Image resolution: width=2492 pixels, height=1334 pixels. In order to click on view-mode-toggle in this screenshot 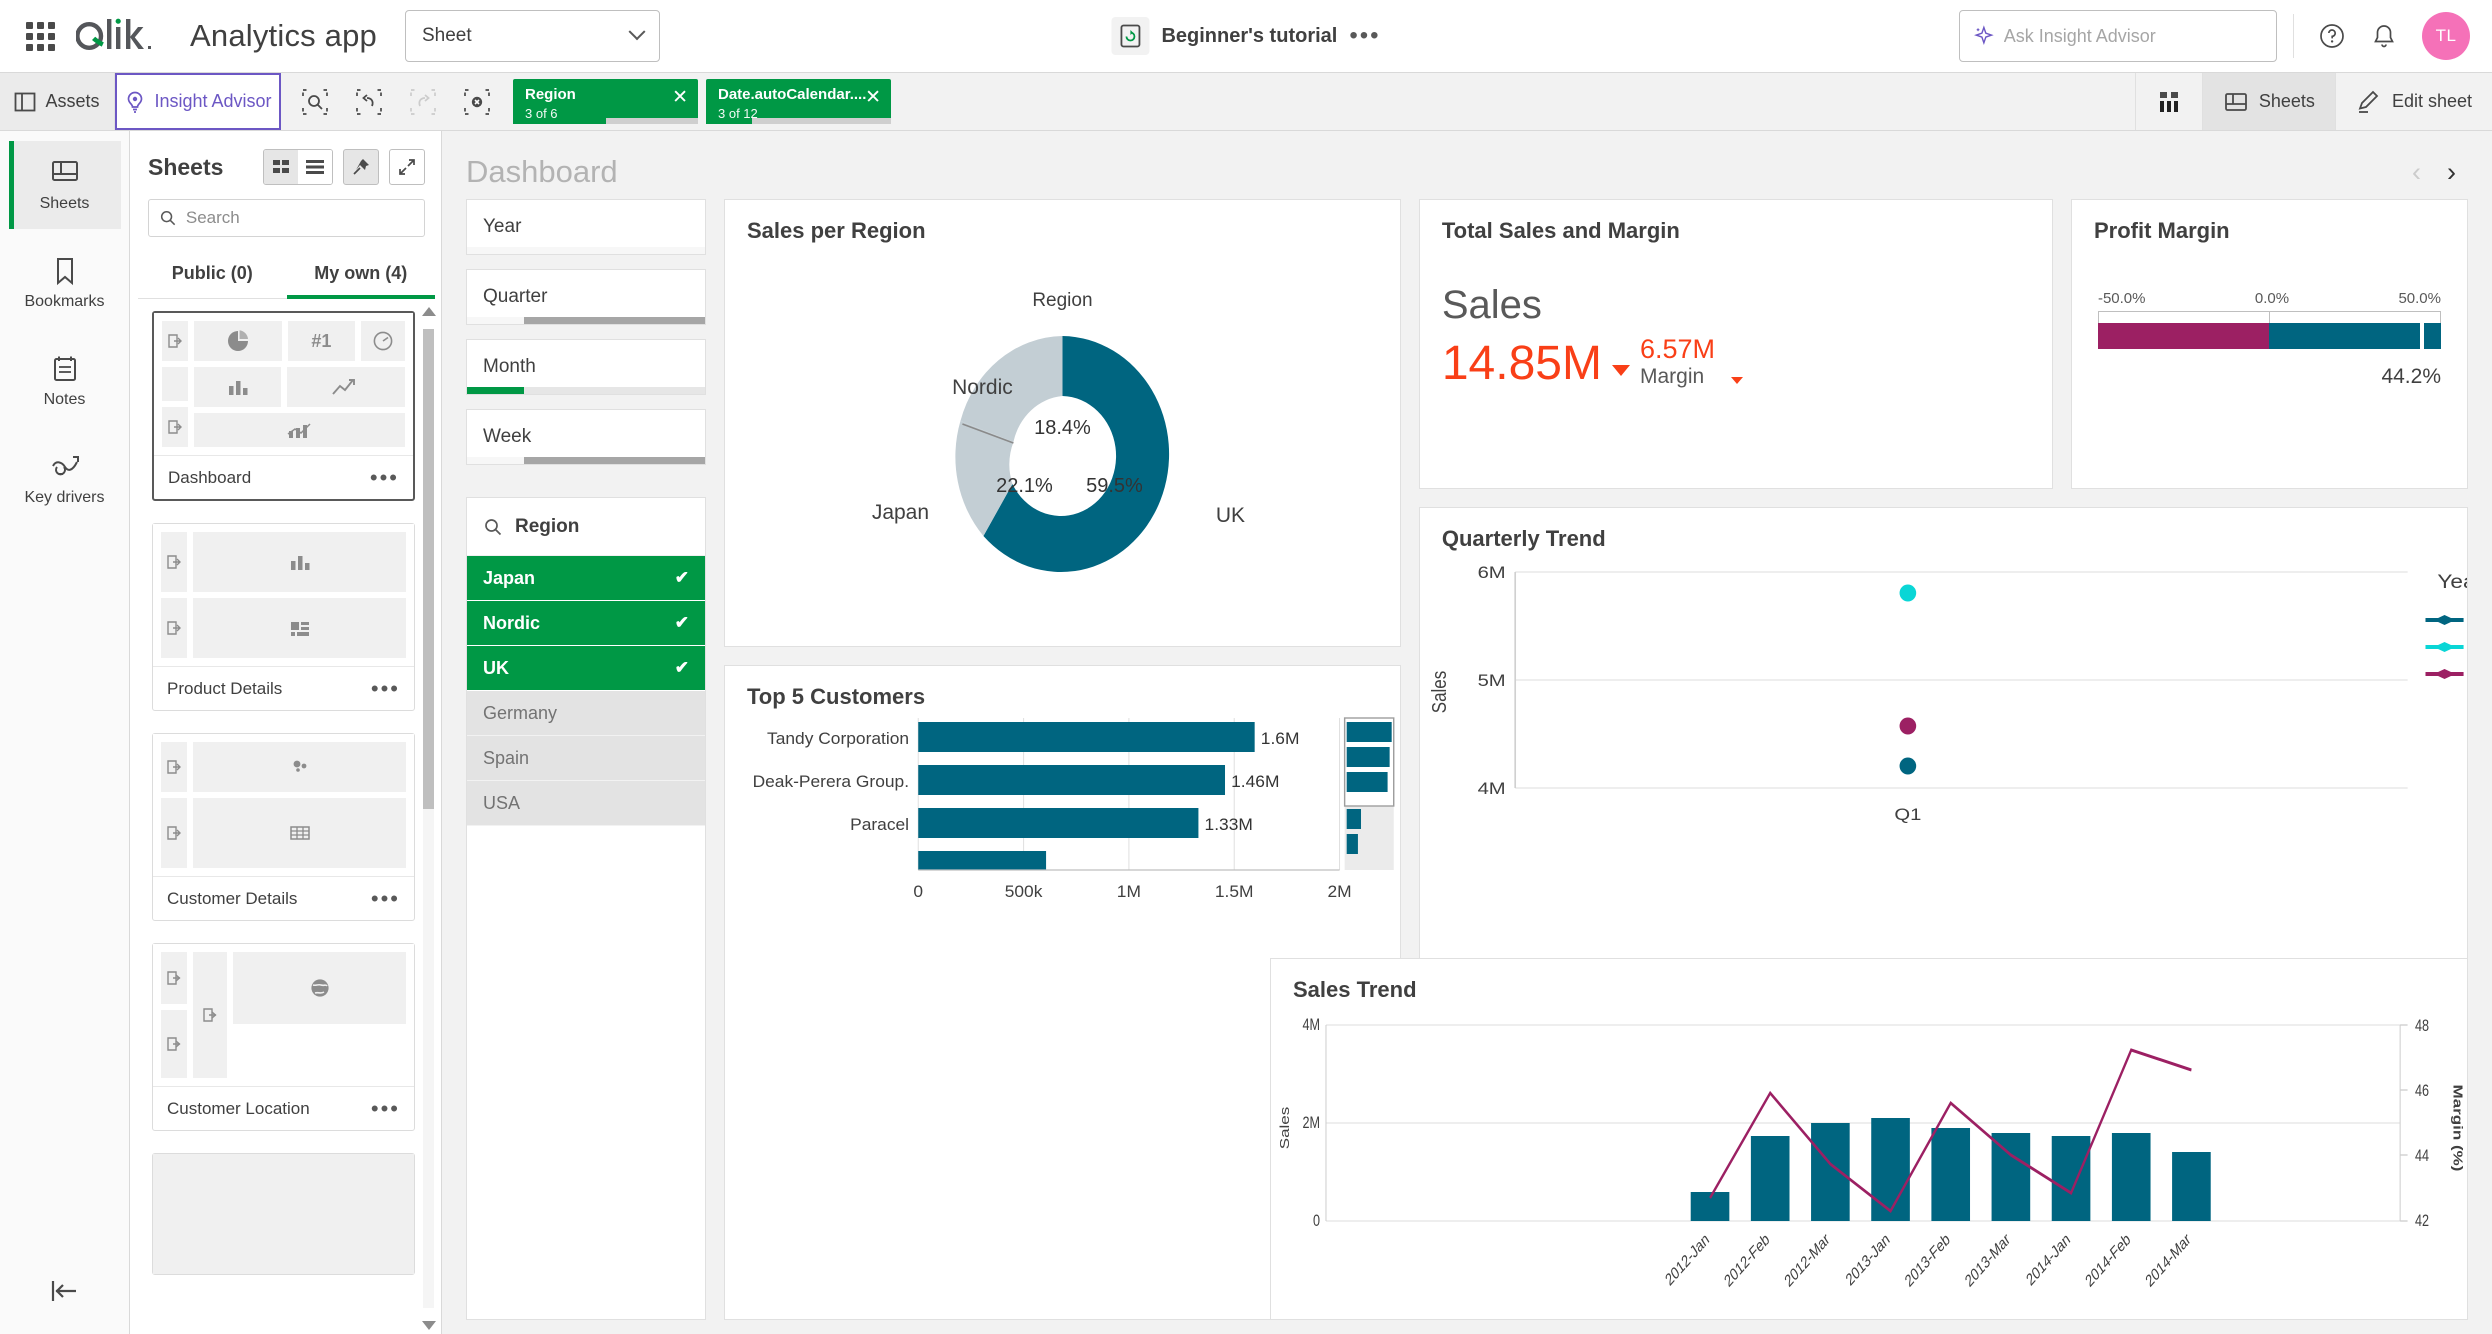, I will do `click(298, 167)`.